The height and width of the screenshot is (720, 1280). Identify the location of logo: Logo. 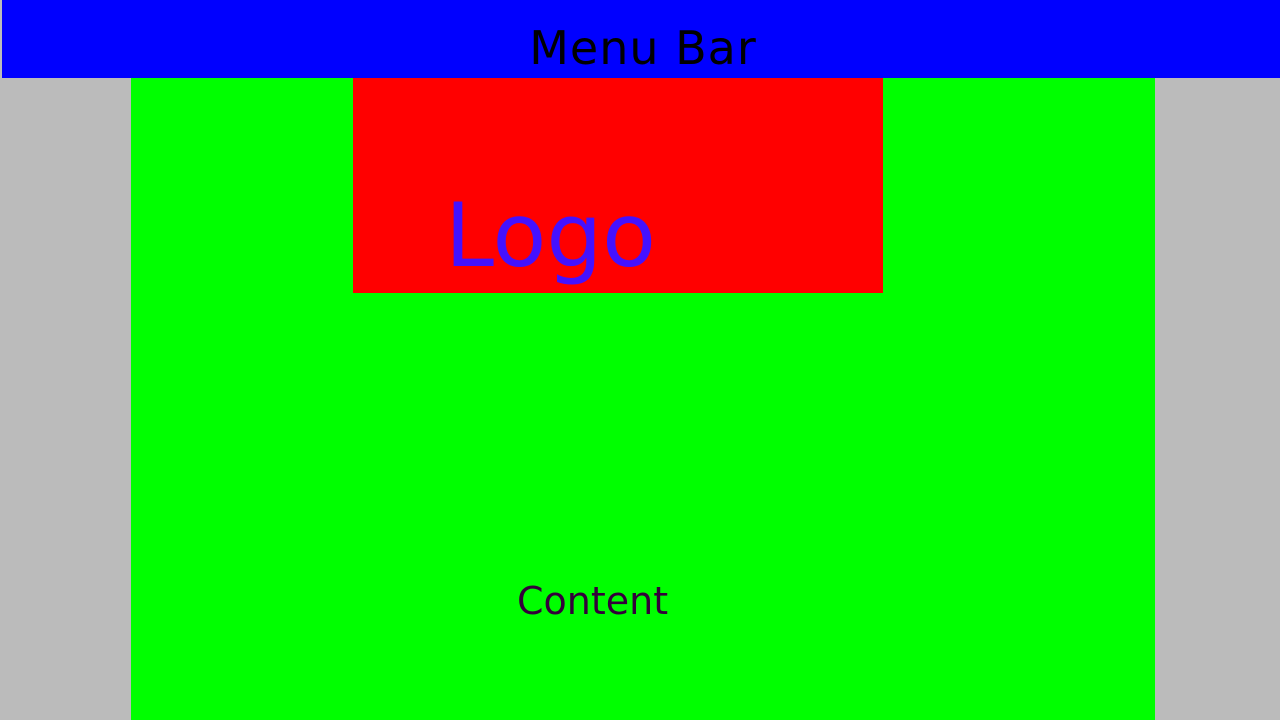
(618, 185).